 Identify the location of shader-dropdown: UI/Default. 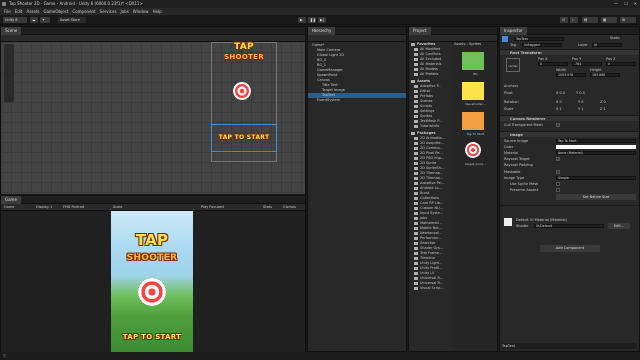
(569, 226).